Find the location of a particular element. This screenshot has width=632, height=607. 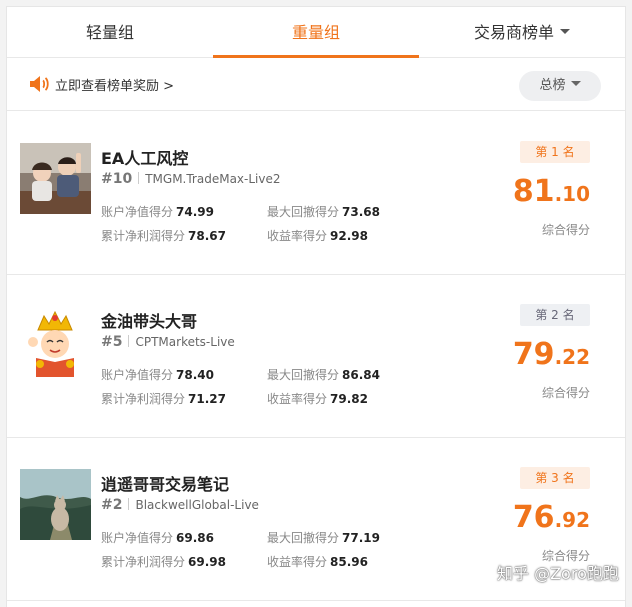

ranking-filter-select: 总榜 is located at coordinates (560, 86).